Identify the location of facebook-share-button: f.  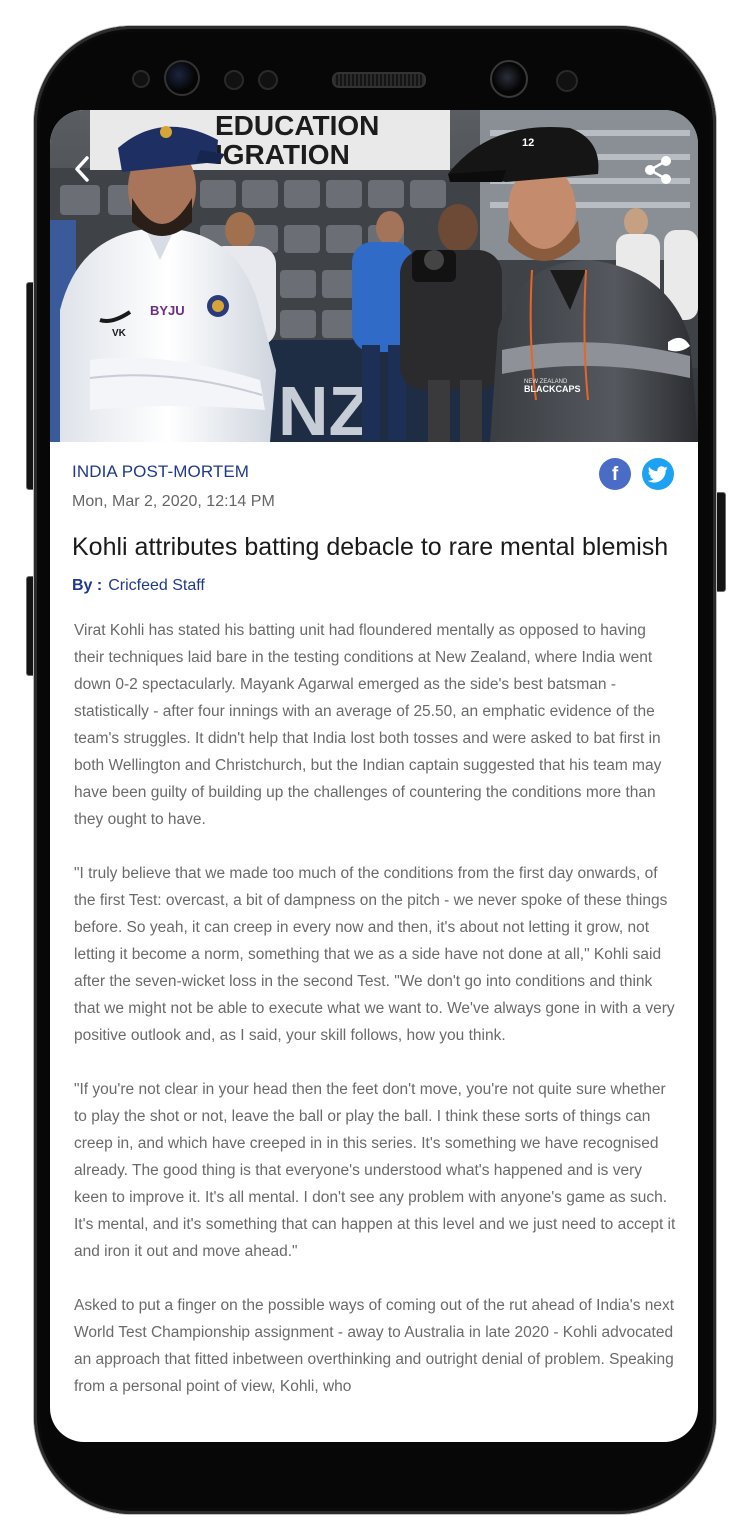
(615, 474).